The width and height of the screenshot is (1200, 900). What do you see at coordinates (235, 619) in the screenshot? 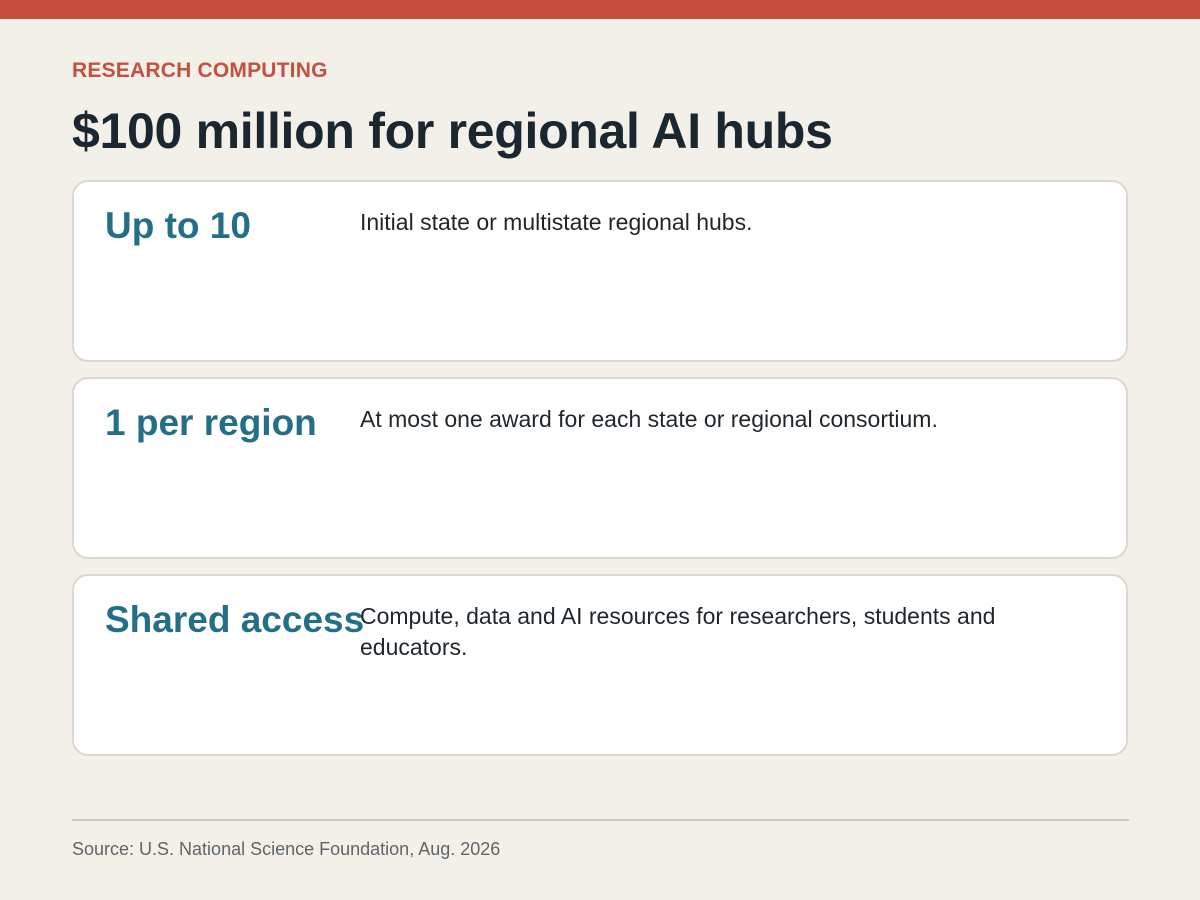
I see `stat-value: Shared access` at bounding box center [235, 619].